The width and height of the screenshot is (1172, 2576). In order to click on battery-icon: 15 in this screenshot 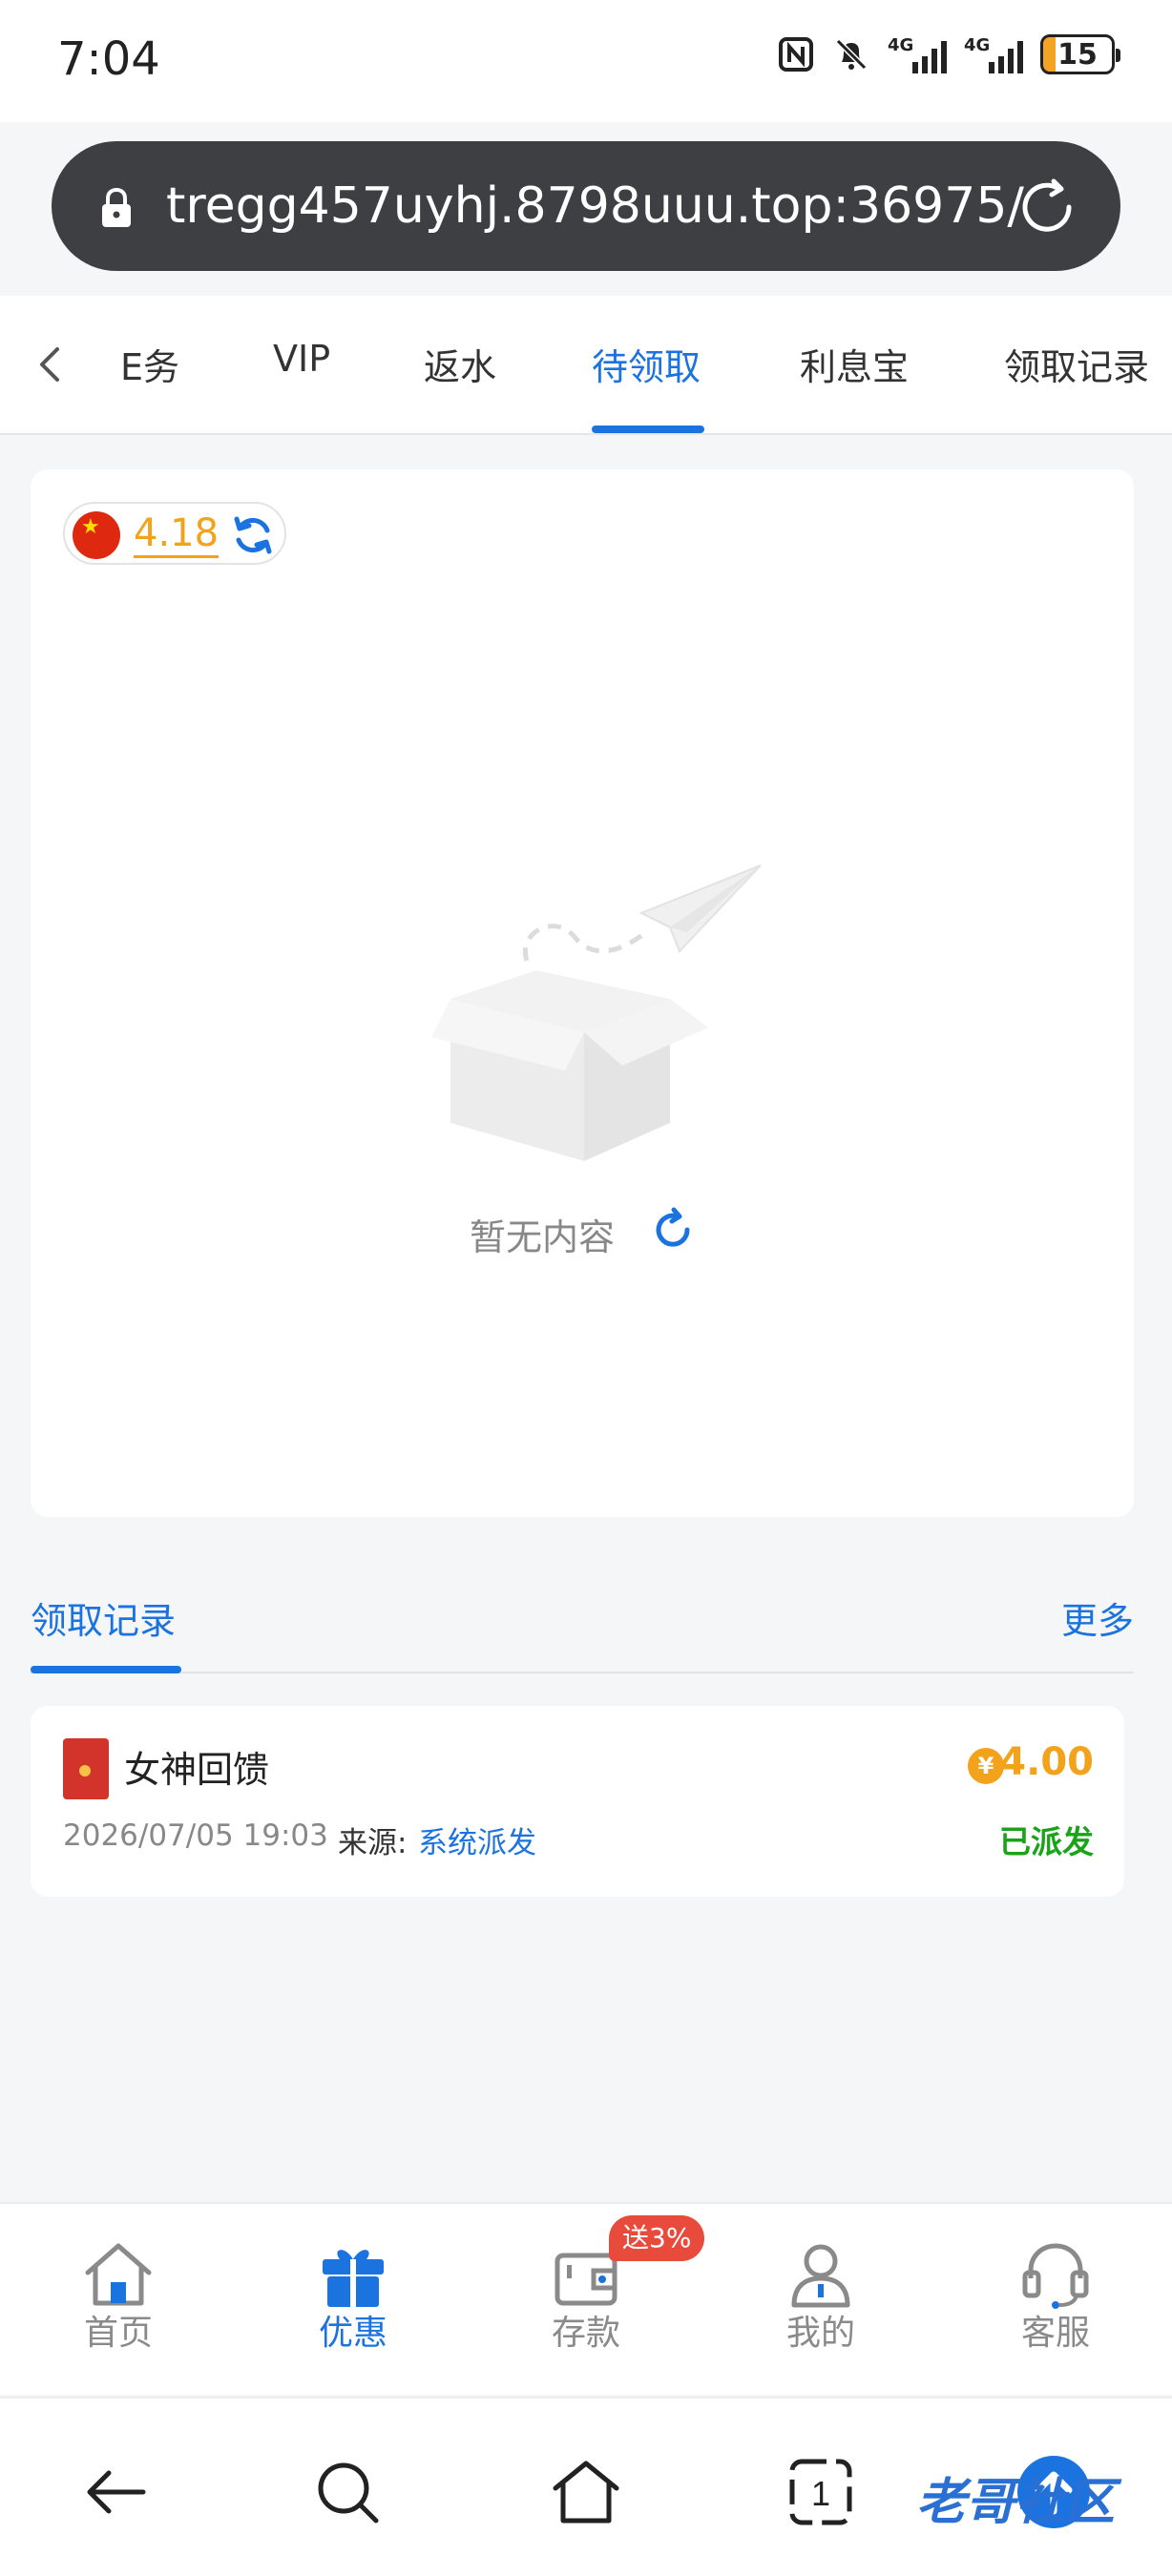, I will do `click(1080, 54)`.